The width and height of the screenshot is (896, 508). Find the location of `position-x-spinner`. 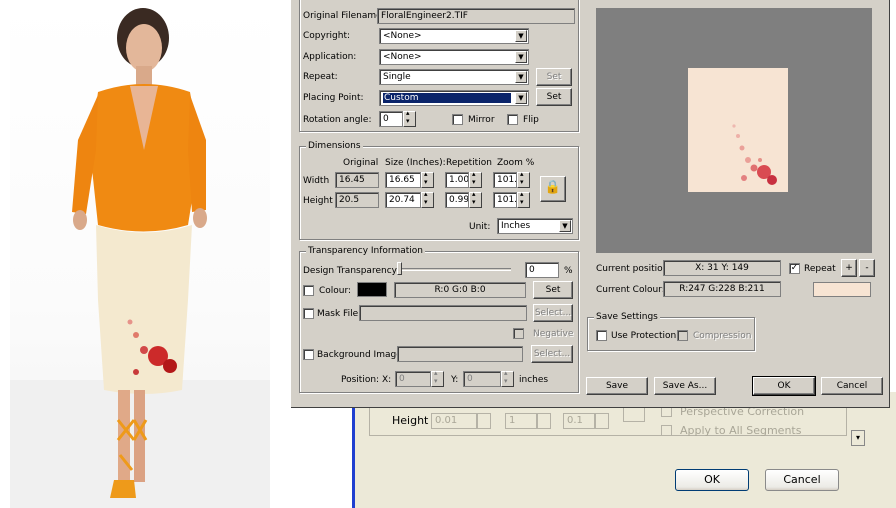

position-x-spinner is located at coordinates (437, 378).